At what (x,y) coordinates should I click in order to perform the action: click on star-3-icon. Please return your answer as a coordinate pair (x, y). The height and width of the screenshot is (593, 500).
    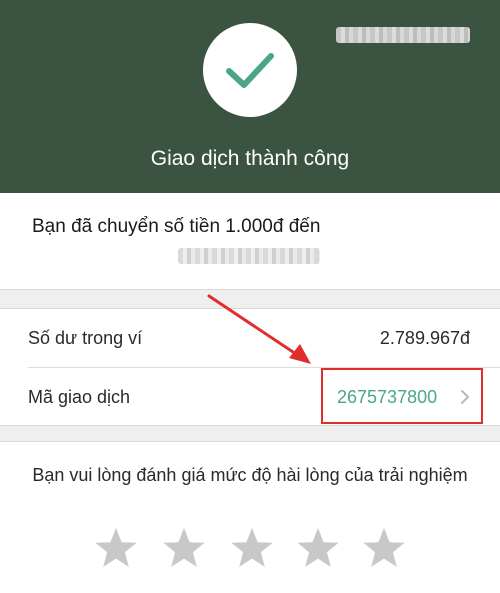
    Looking at the image, I should click on (252, 548).